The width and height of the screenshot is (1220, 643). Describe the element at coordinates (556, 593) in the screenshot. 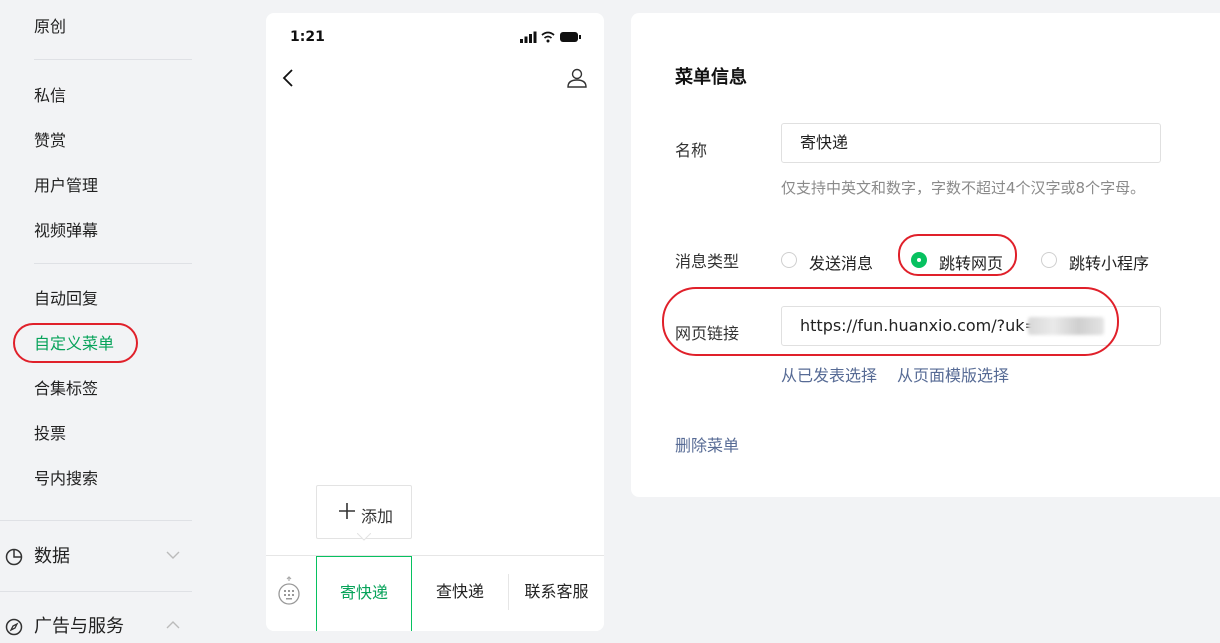

I see `menu-item-contact-service: 联系客服` at that location.